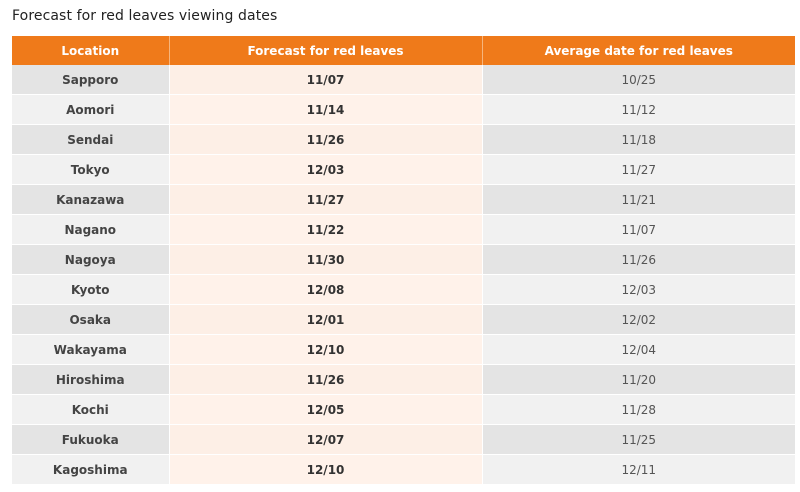 The height and width of the screenshot is (492, 800). Describe the element at coordinates (326, 169) in the screenshot. I see `cell-forecast: 12/03` at that location.